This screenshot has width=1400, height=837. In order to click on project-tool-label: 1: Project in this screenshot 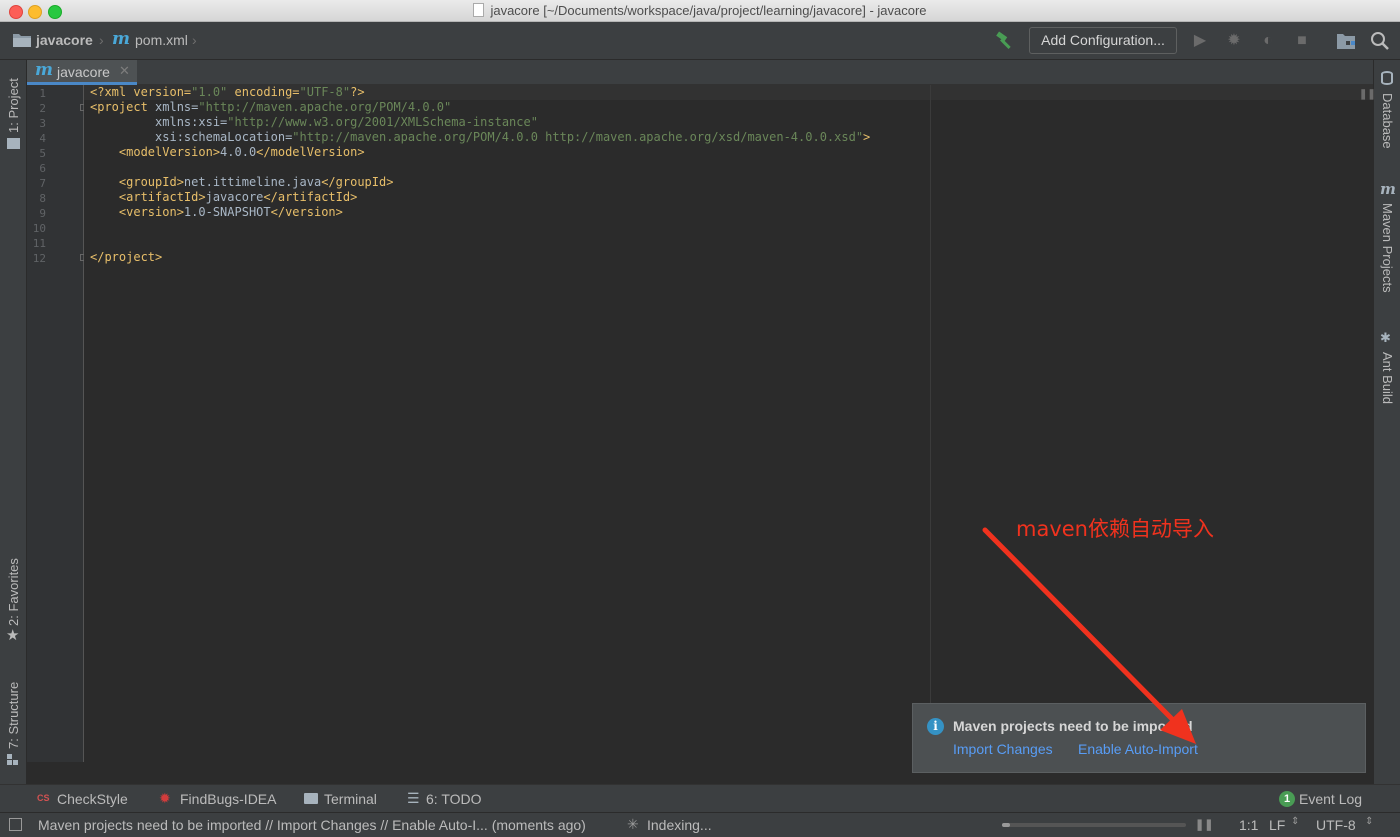, I will do `click(13, 105)`.